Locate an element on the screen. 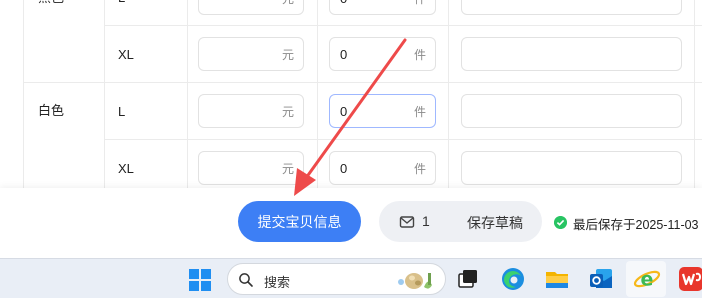 This screenshot has width=702, height=298. taskbar-search: 搜索 is located at coordinates (336, 279).